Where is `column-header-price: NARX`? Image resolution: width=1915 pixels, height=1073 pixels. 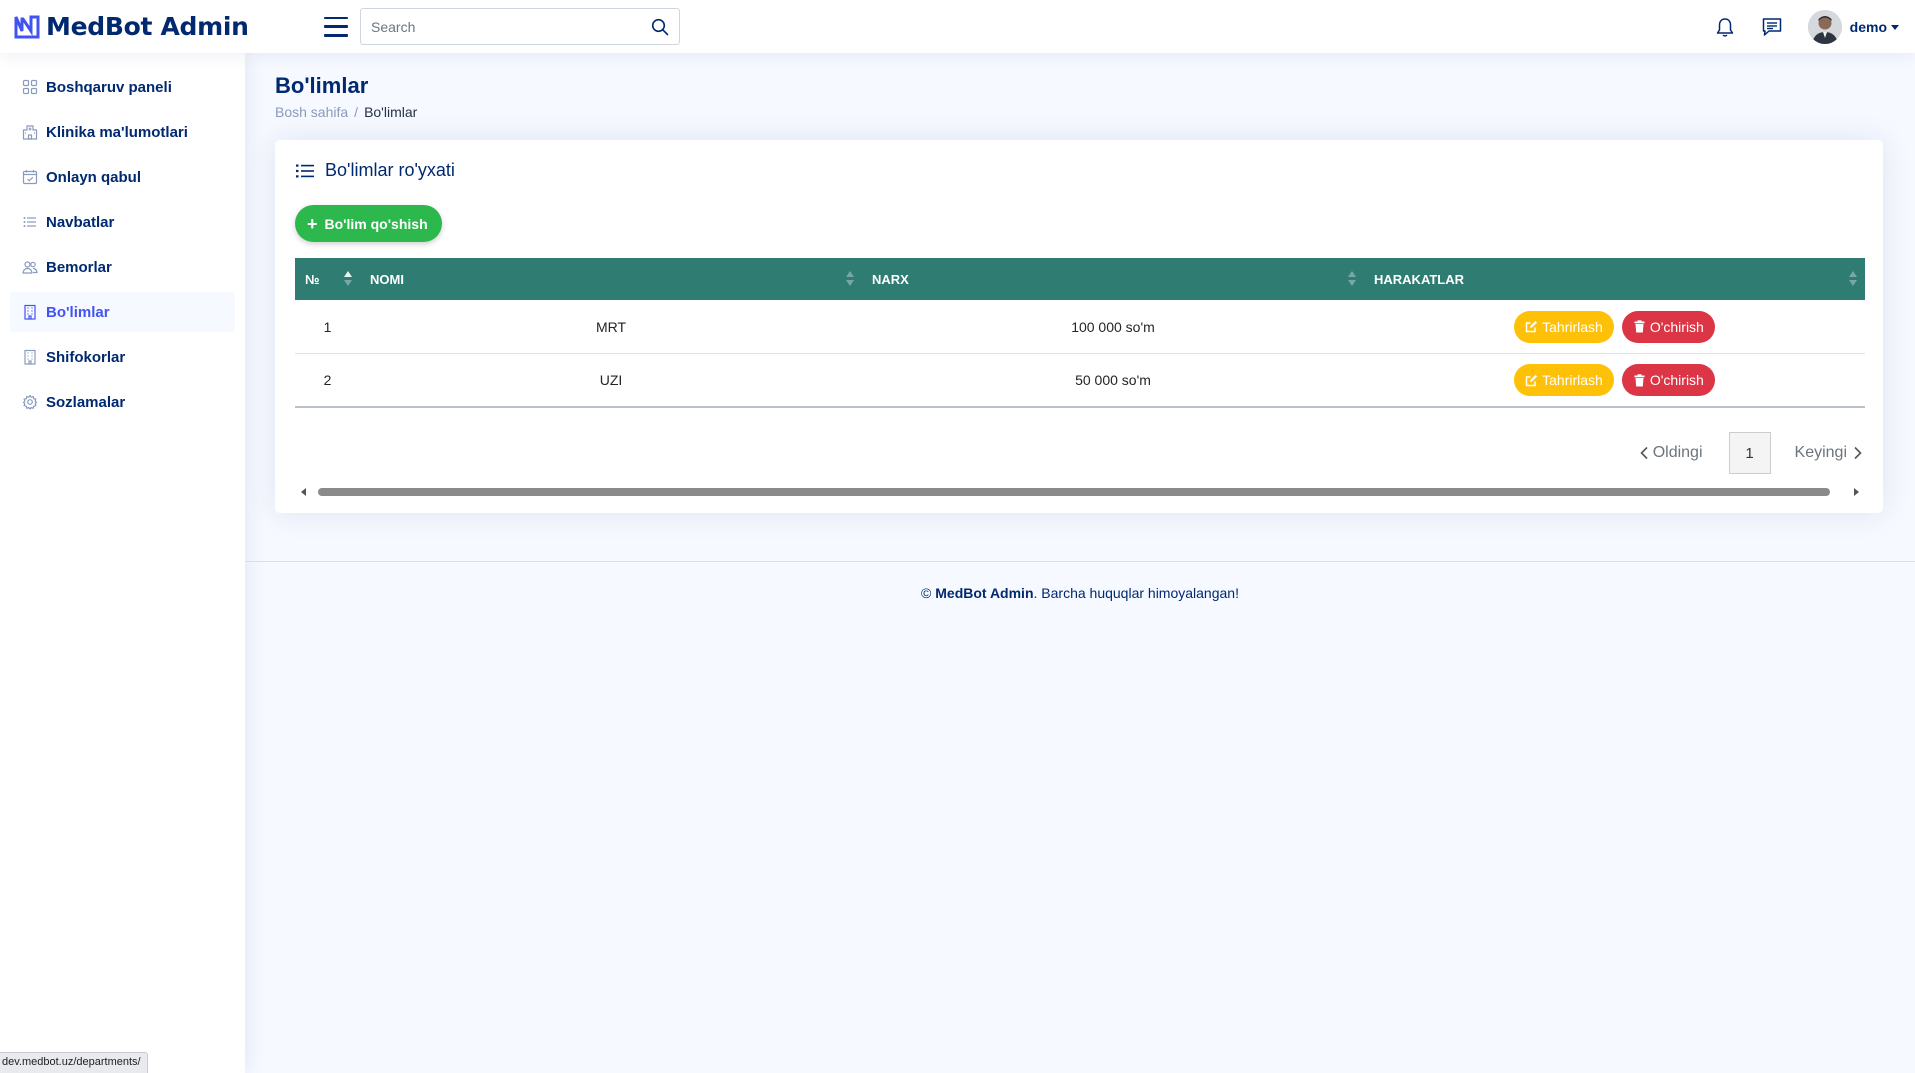 column-header-price: NARX is located at coordinates (1113, 279).